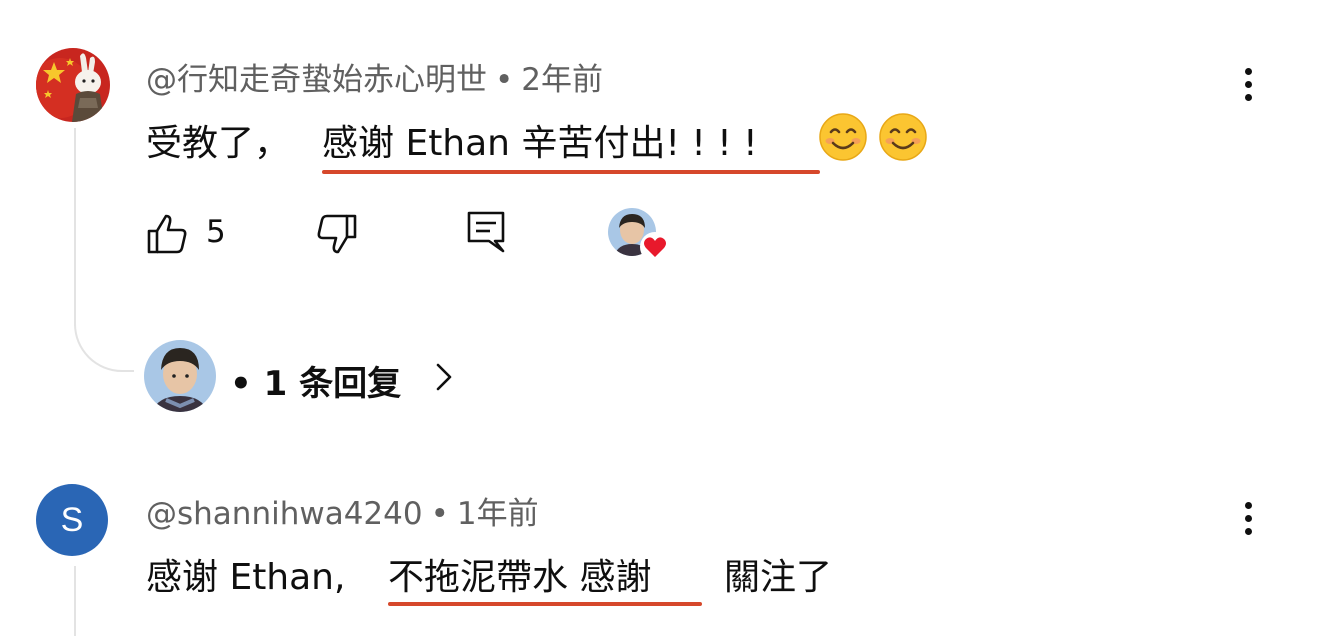  Describe the element at coordinates (540, 143) in the screenshot. I see `highlighted-text: 感谢 Ethan 辛苦付出! ! ! !` at that location.